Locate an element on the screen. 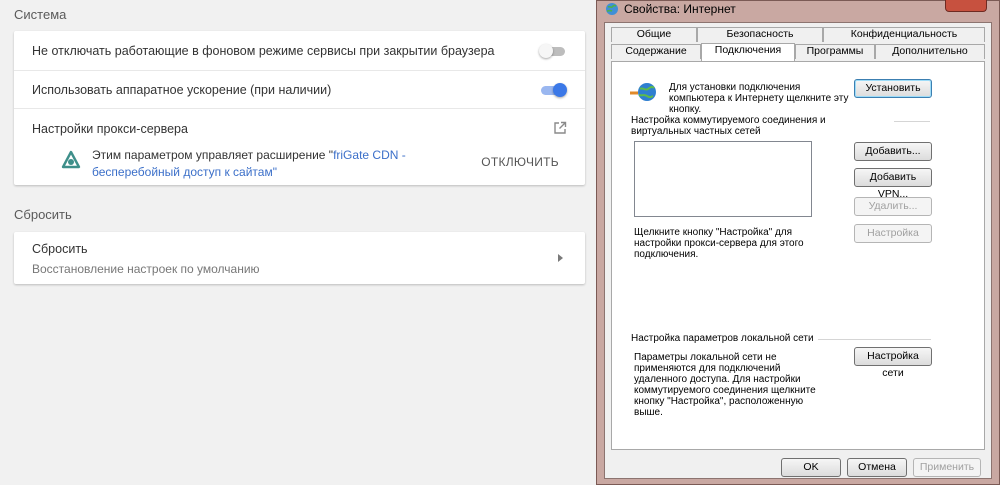 The image size is (1000, 485). open-external-icon is located at coordinates (560, 128).